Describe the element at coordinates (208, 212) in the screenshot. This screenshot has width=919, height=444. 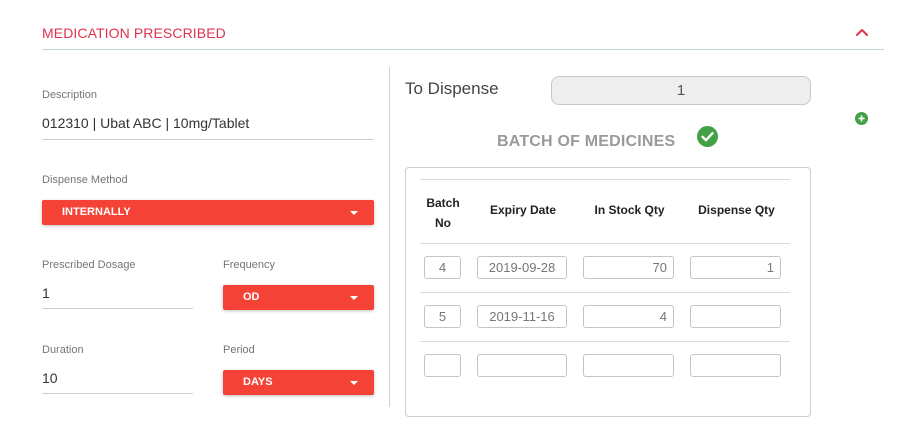
I see `dispense-method-select: INTERNALLY` at that location.